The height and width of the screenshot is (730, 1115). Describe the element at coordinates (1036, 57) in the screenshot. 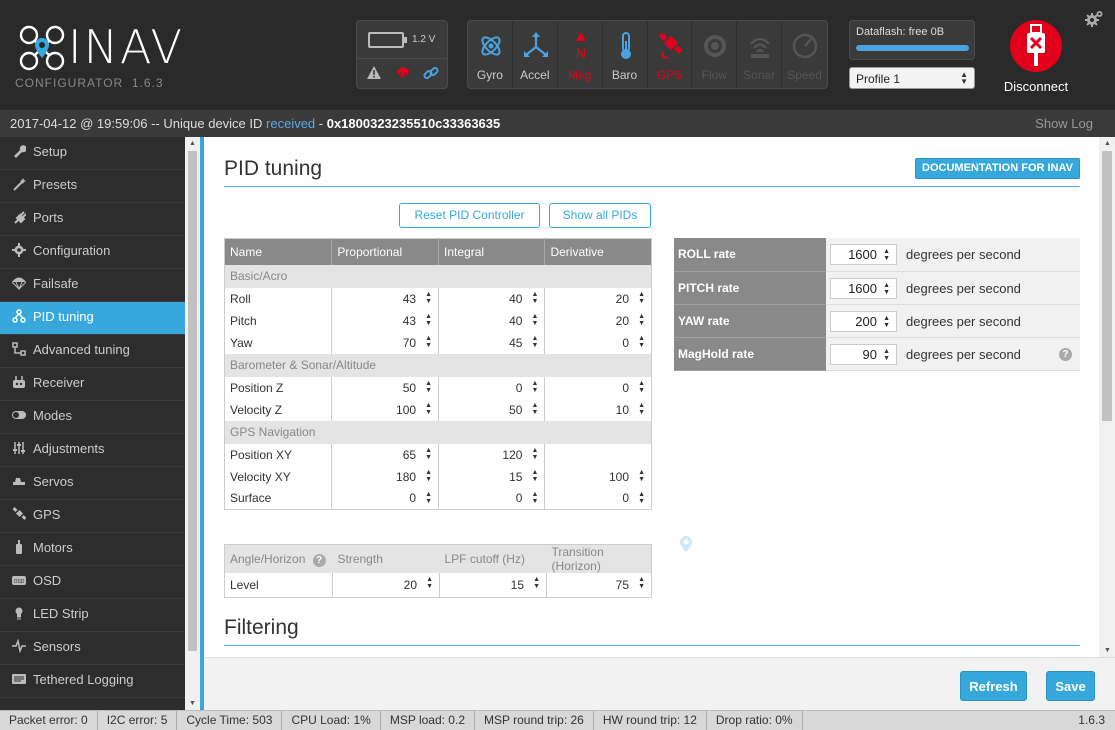

I see `disconnect-button: Disconnect` at that location.